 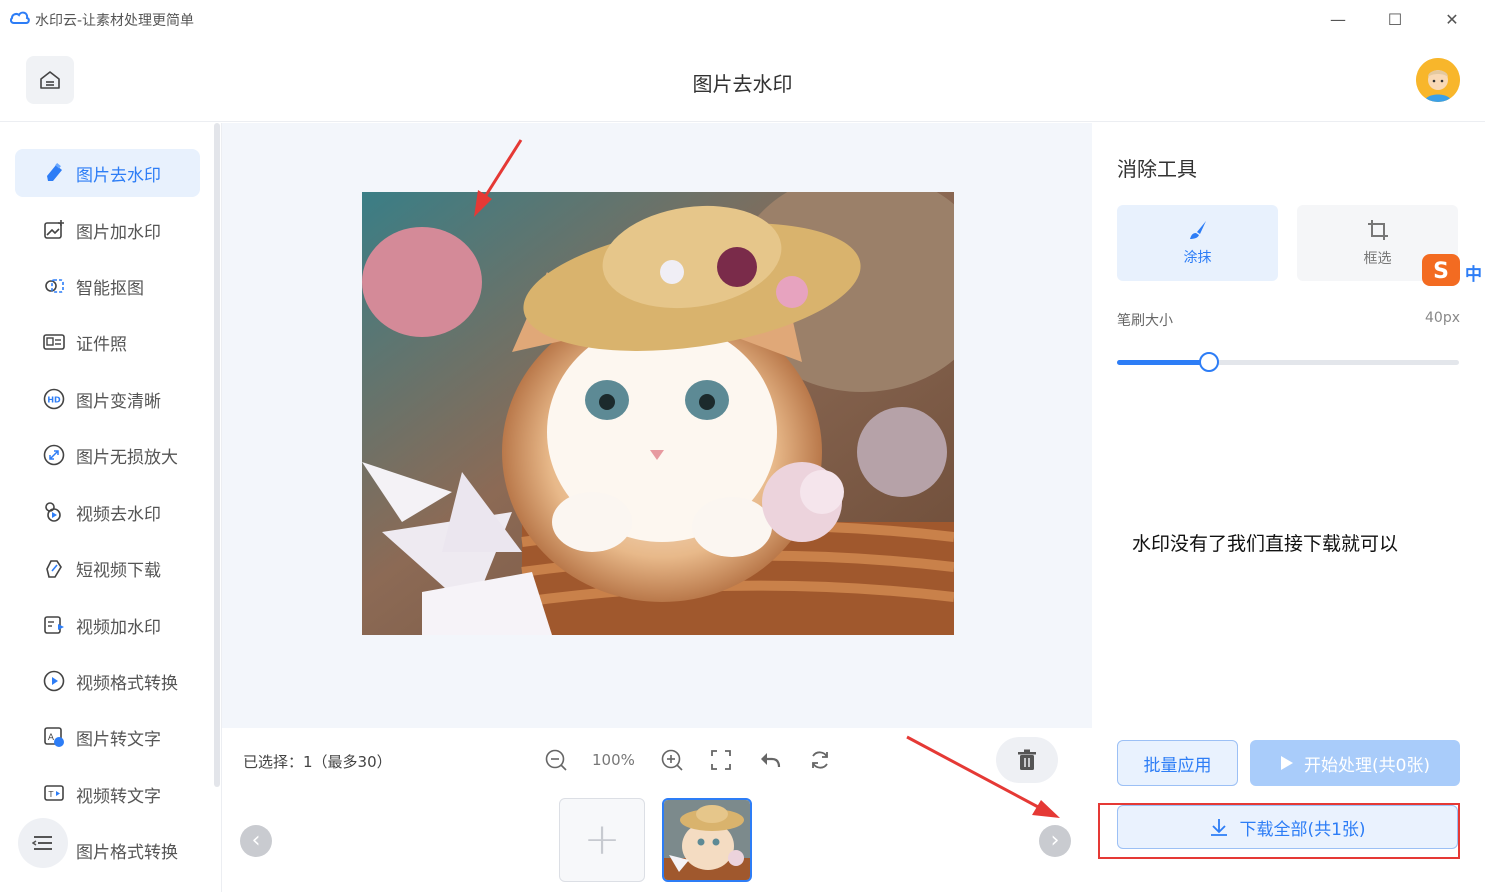 I want to click on eraser-icon, so click(x=54, y=173).